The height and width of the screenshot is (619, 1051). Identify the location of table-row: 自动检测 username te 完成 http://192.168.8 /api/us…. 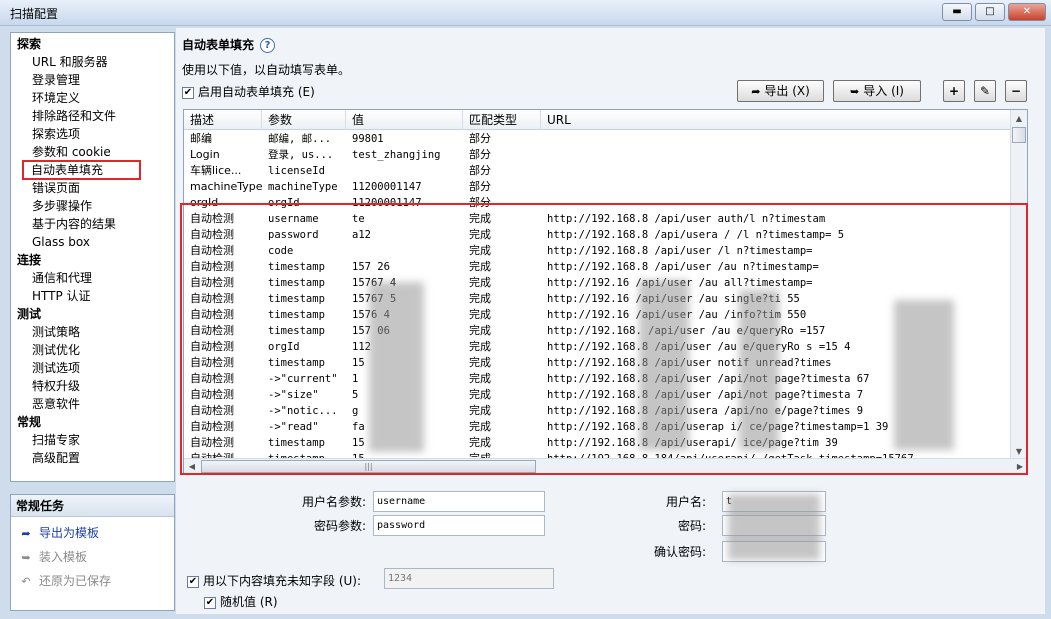
(597, 219).